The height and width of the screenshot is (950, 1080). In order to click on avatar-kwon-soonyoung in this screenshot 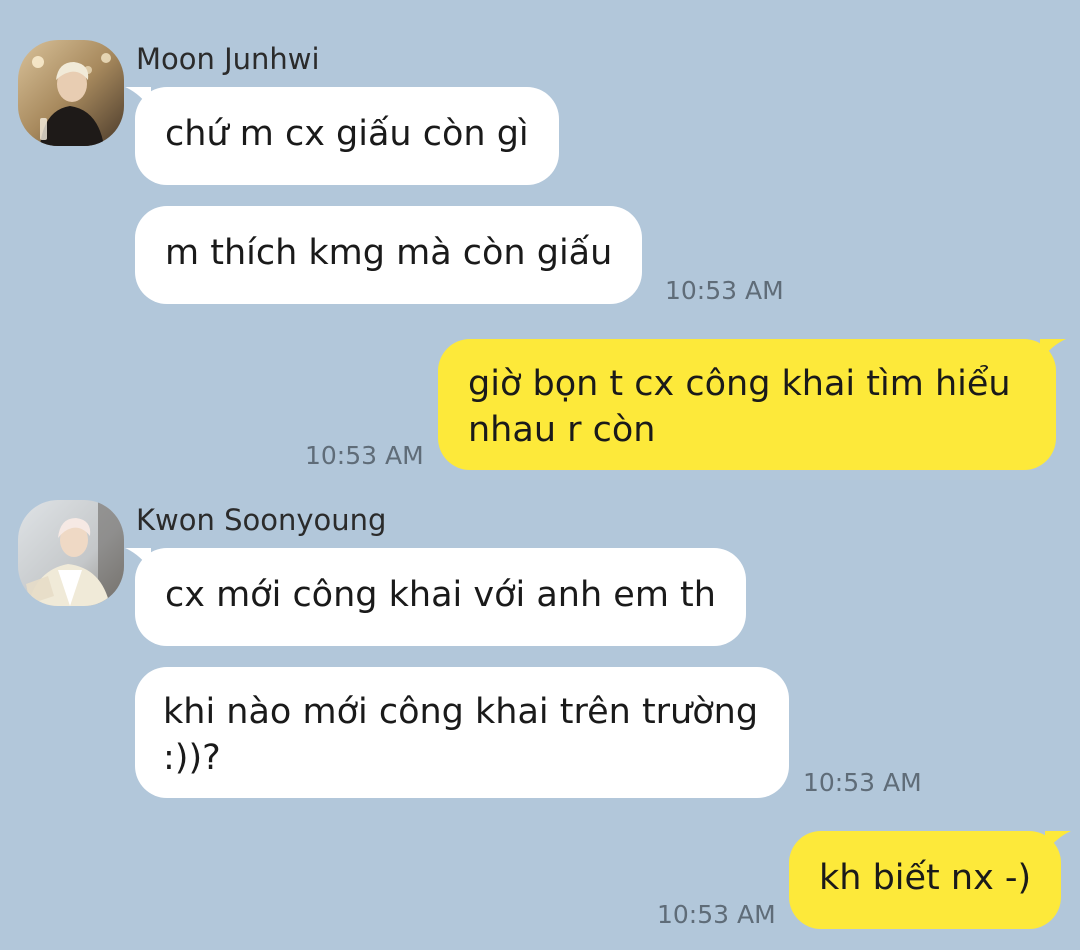, I will do `click(71, 553)`.